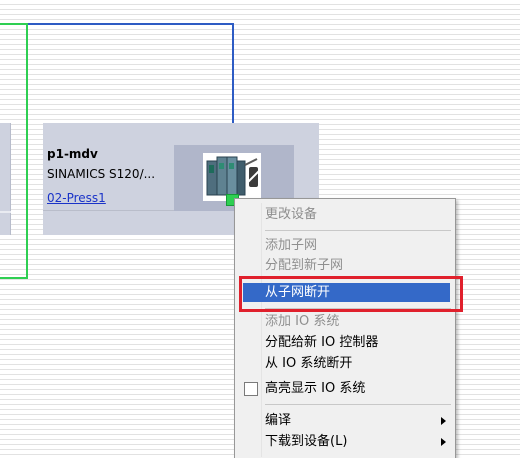  Describe the element at coordinates (14, 278) in the screenshot. I see `subnet-line-bottom` at that location.